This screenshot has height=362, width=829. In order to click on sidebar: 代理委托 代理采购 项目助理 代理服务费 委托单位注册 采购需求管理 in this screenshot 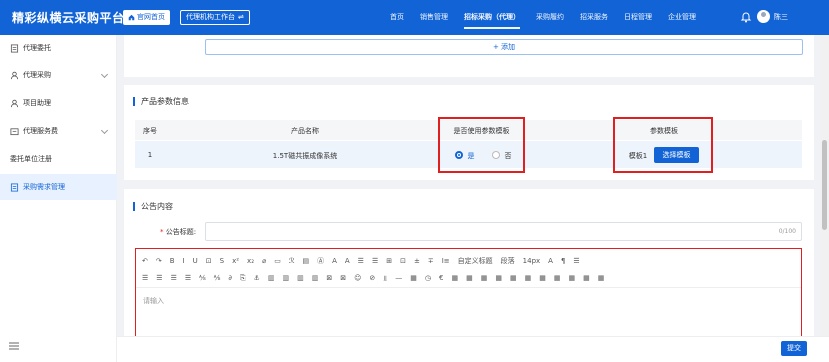, I will do `click(58, 198)`.